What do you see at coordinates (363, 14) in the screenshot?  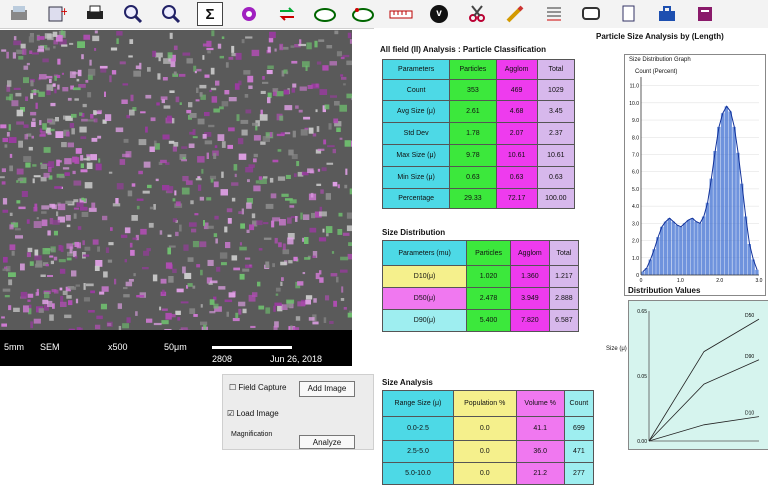 I see `software-2-icon` at bounding box center [363, 14].